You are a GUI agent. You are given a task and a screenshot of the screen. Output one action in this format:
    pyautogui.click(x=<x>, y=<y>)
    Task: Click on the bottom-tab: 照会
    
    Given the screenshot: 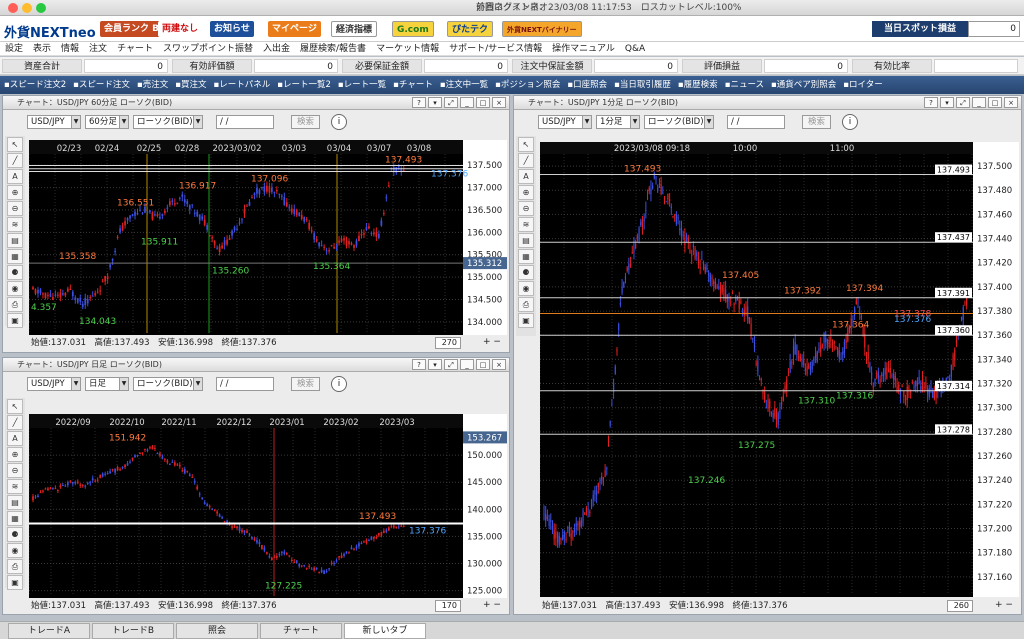 What is the action you would take?
    pyautogui.click(x=217, y=631)
    